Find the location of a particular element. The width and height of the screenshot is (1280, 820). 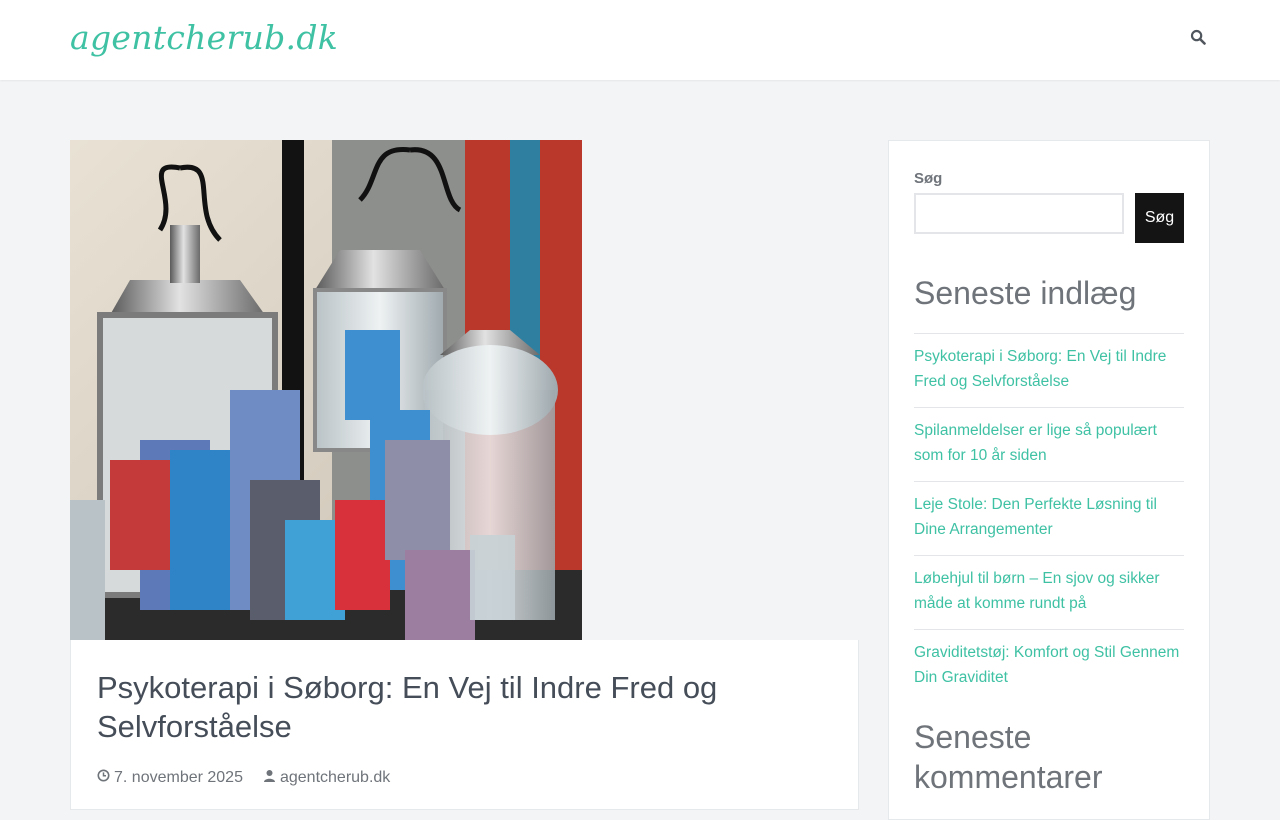

recent-comments-title: Seneste kommentarer is located at coordinates (1008, 757).